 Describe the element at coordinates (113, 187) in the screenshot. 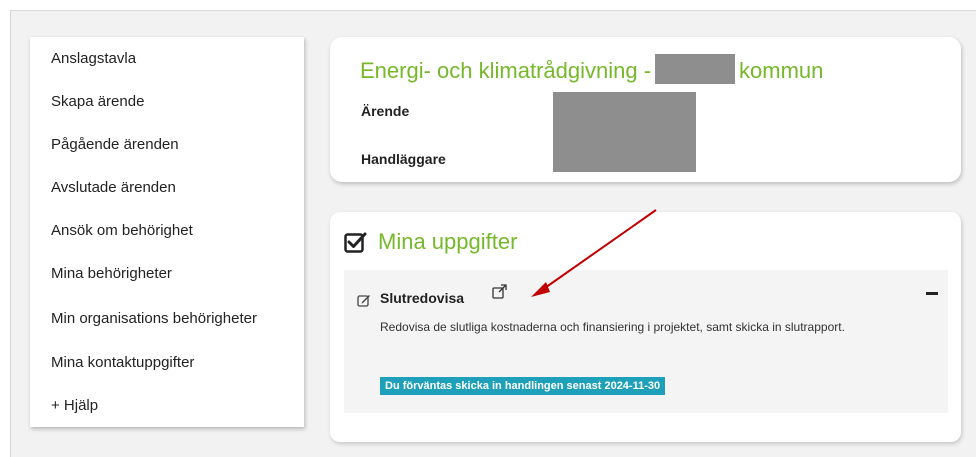

I see `sidebar-item-avslutade-arenden: Avslutade ärenden` at that location.